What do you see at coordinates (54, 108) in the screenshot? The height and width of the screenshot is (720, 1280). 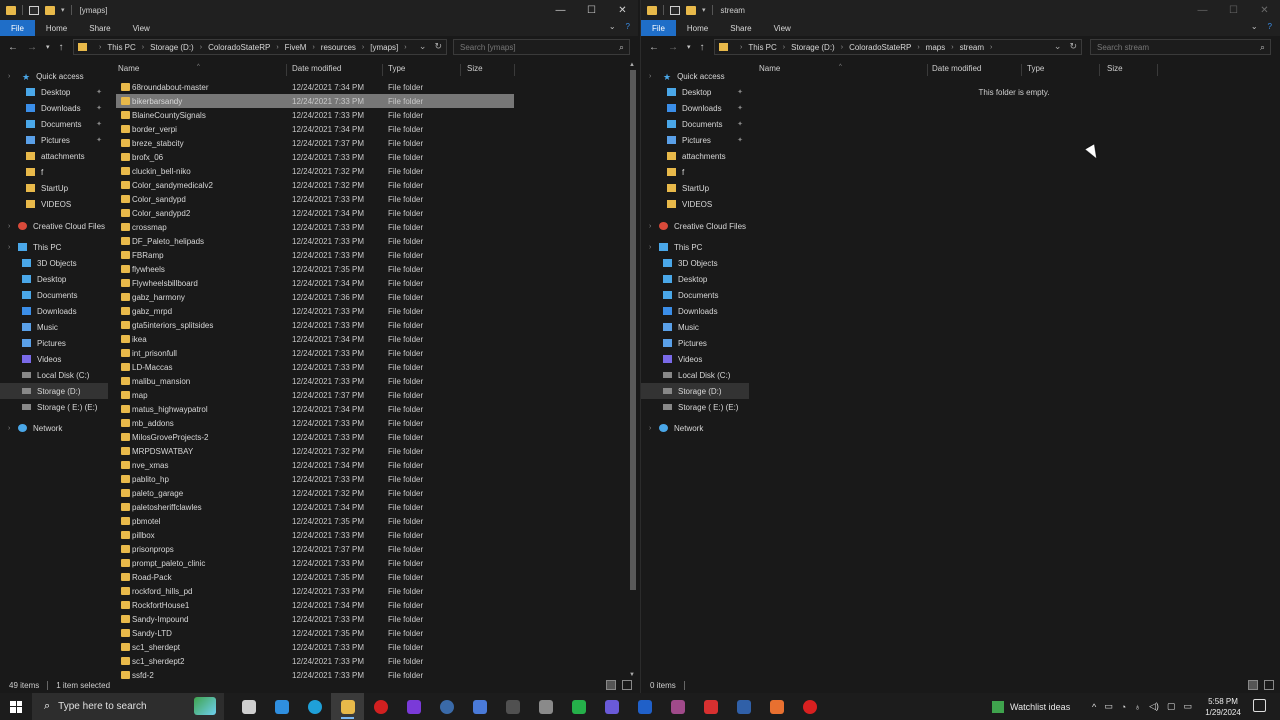 I see `nav-item-downloads: Downloads ✦` at bounding box center [54, 108].